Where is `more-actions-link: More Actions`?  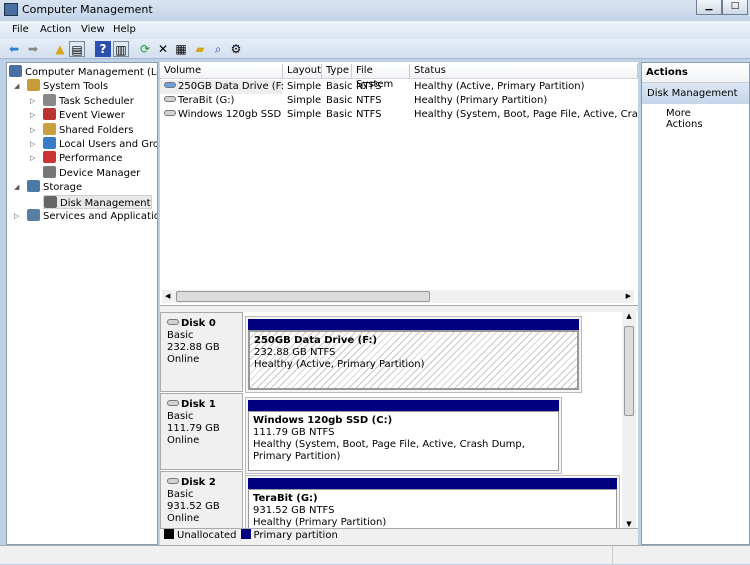
more-actions-link: More Actions is located at coordinates (695, 119).